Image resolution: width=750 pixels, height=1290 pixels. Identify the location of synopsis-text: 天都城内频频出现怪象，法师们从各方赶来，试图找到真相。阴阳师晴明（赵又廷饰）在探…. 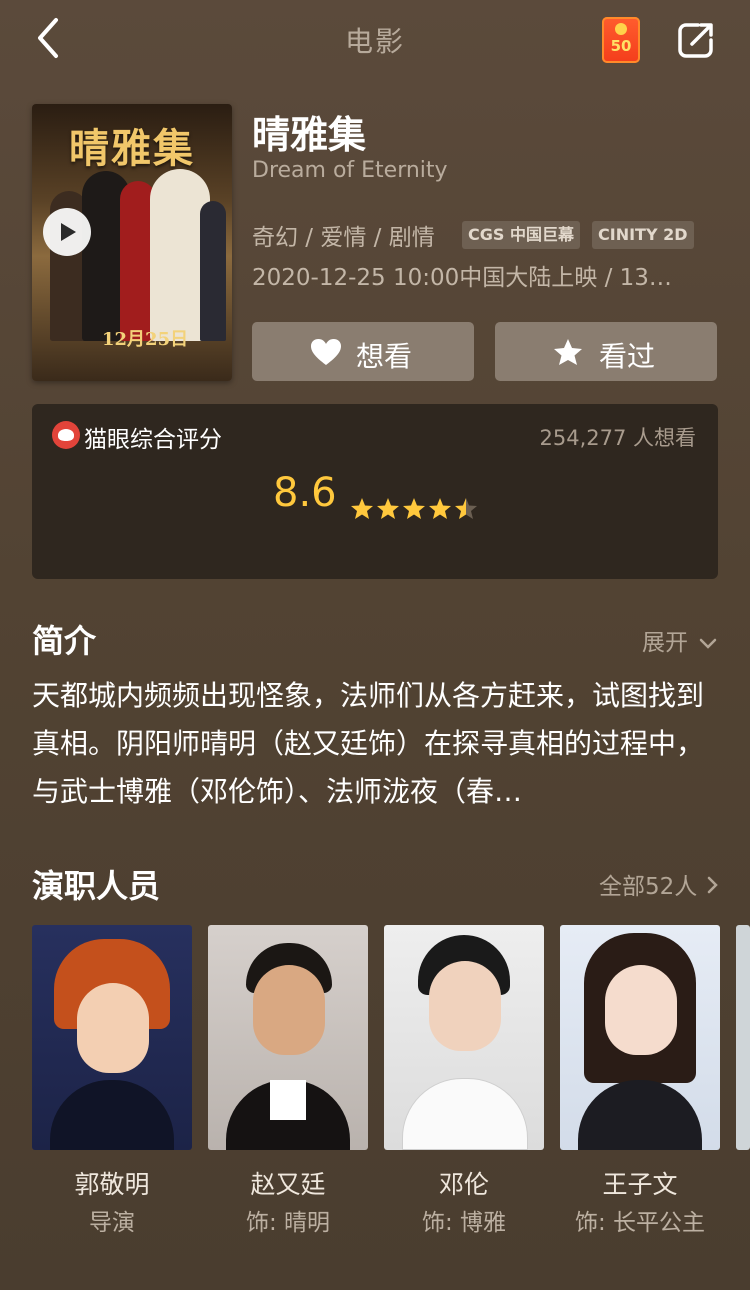
(368, 743).